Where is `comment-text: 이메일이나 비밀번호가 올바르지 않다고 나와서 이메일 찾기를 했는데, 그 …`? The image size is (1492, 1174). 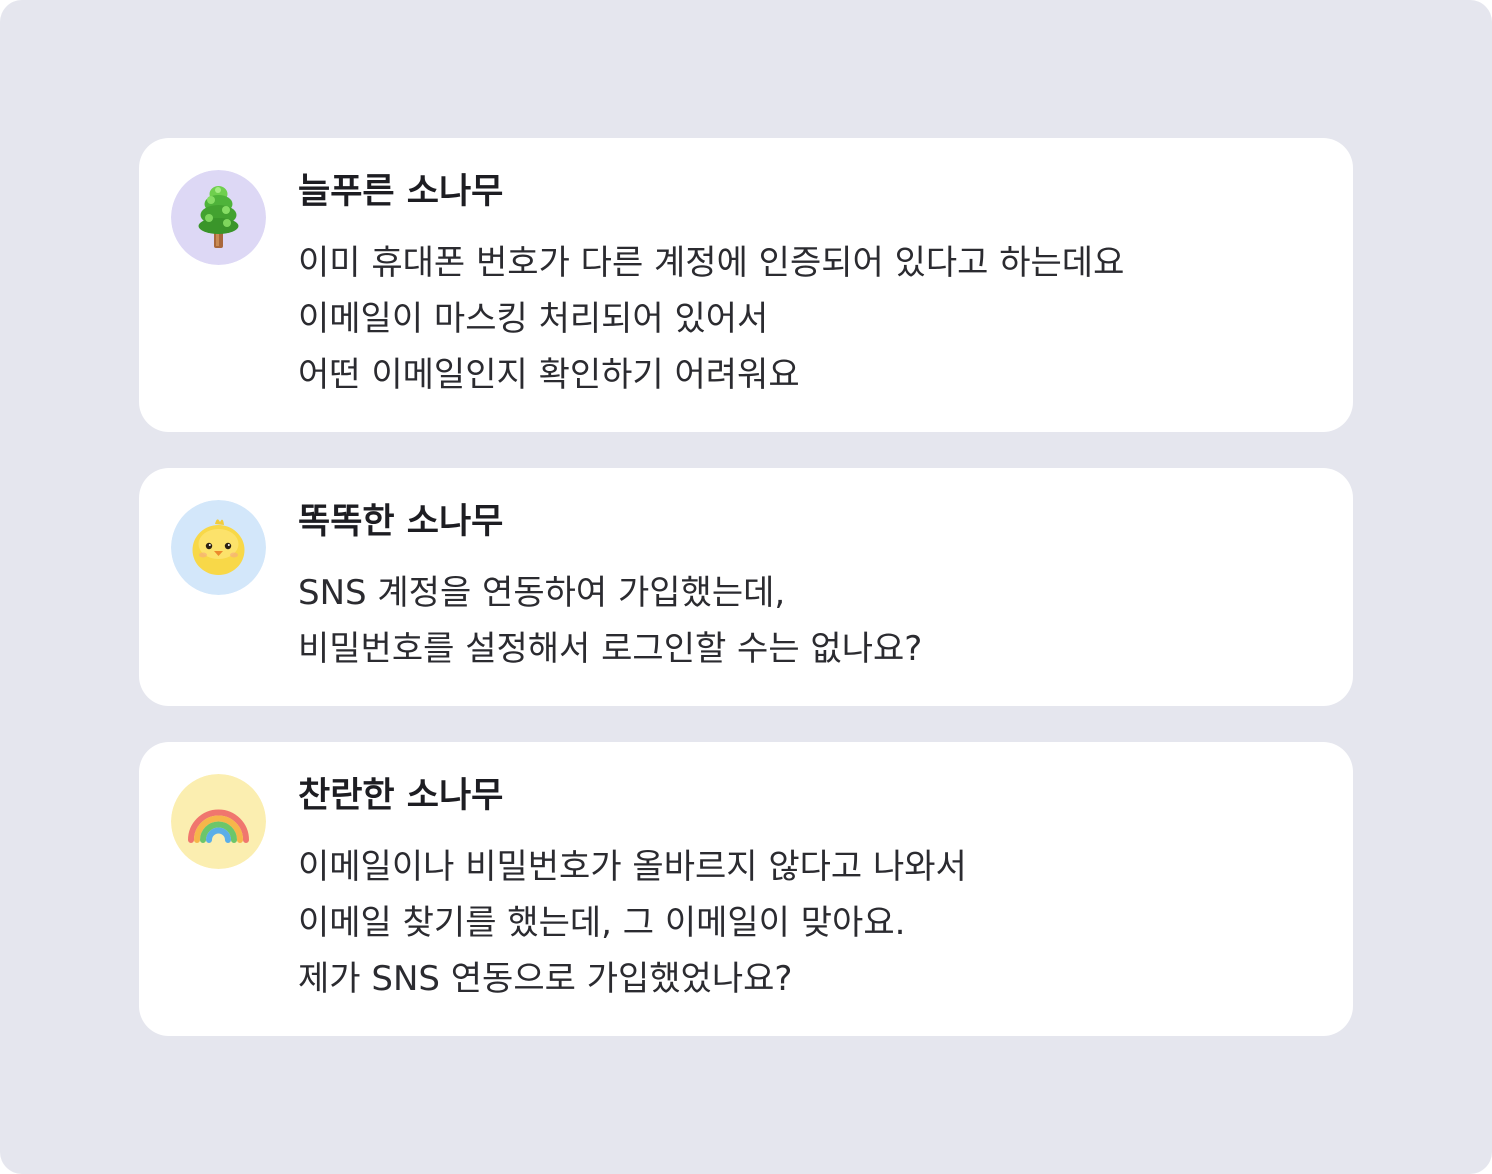
comment-text: 이메일이나 비밀번호가 올바르지 않다고 나와서 이메일 찾기를 했는데, 그 … is located at coordinates (632, 923).